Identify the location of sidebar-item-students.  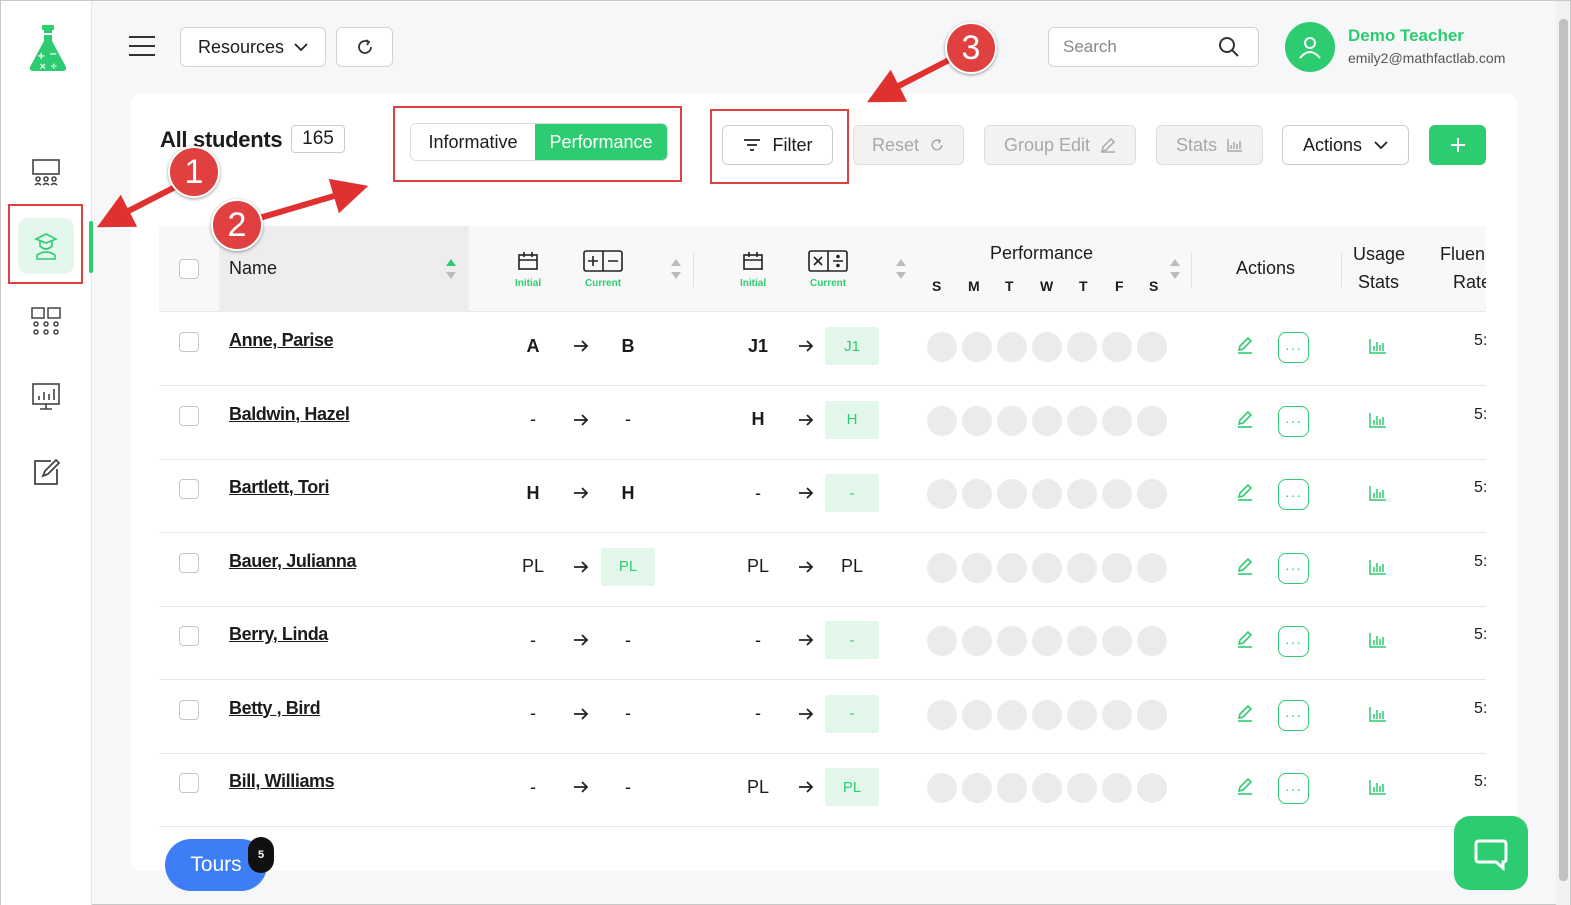
(46, 246).